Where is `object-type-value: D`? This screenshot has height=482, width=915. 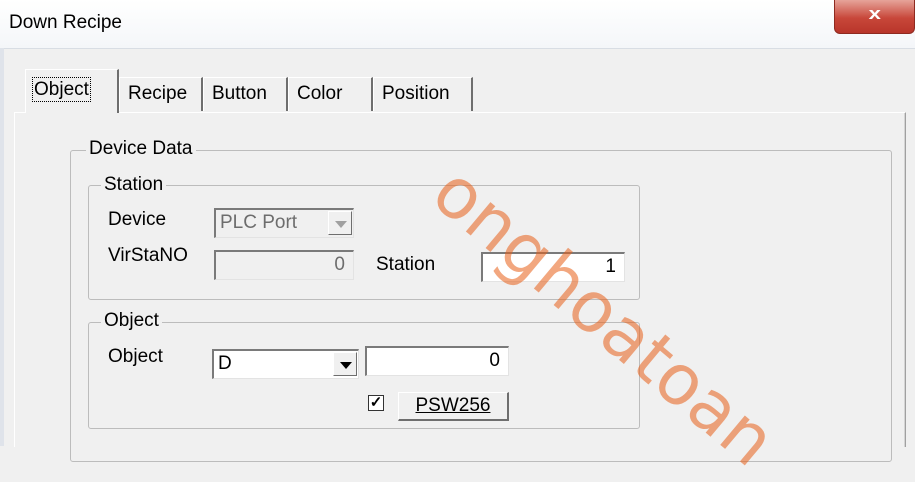 object-type-value: D is located at coordinates (225, 363).